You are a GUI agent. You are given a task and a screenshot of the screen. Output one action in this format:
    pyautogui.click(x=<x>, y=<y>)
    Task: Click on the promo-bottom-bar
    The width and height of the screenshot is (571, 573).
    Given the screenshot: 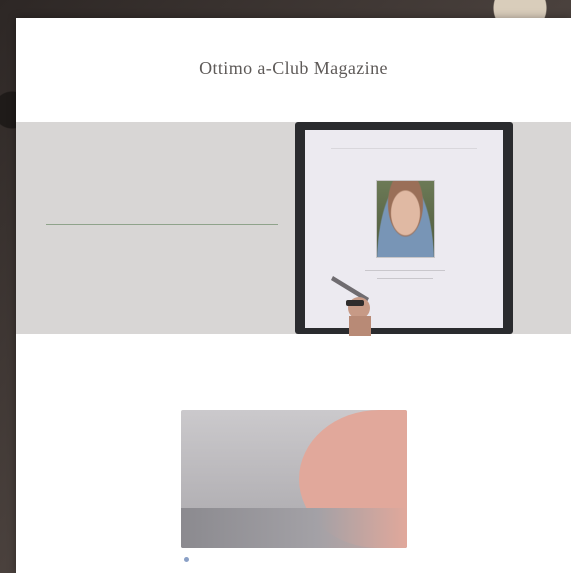 What is the action you would take?
    pyautogui.click(x=294, y=528)
    